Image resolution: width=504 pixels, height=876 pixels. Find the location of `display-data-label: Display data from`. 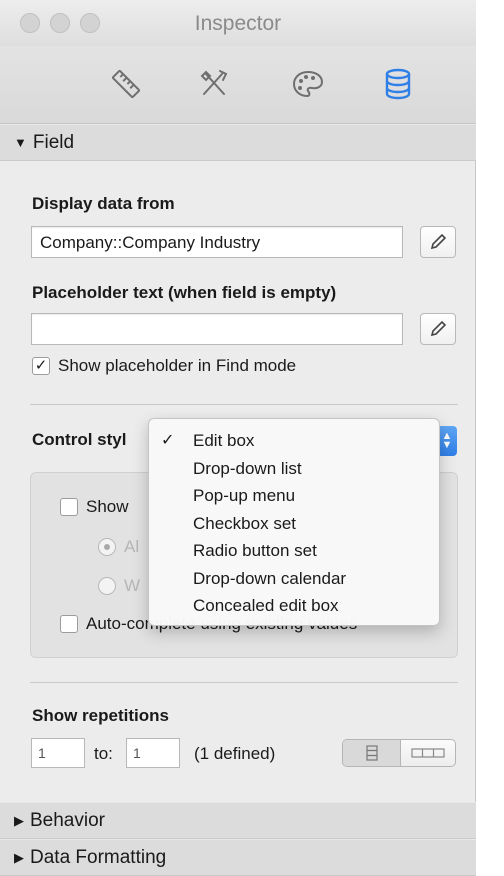

display-data-label: Display data from is located at coordinates (103, 203).